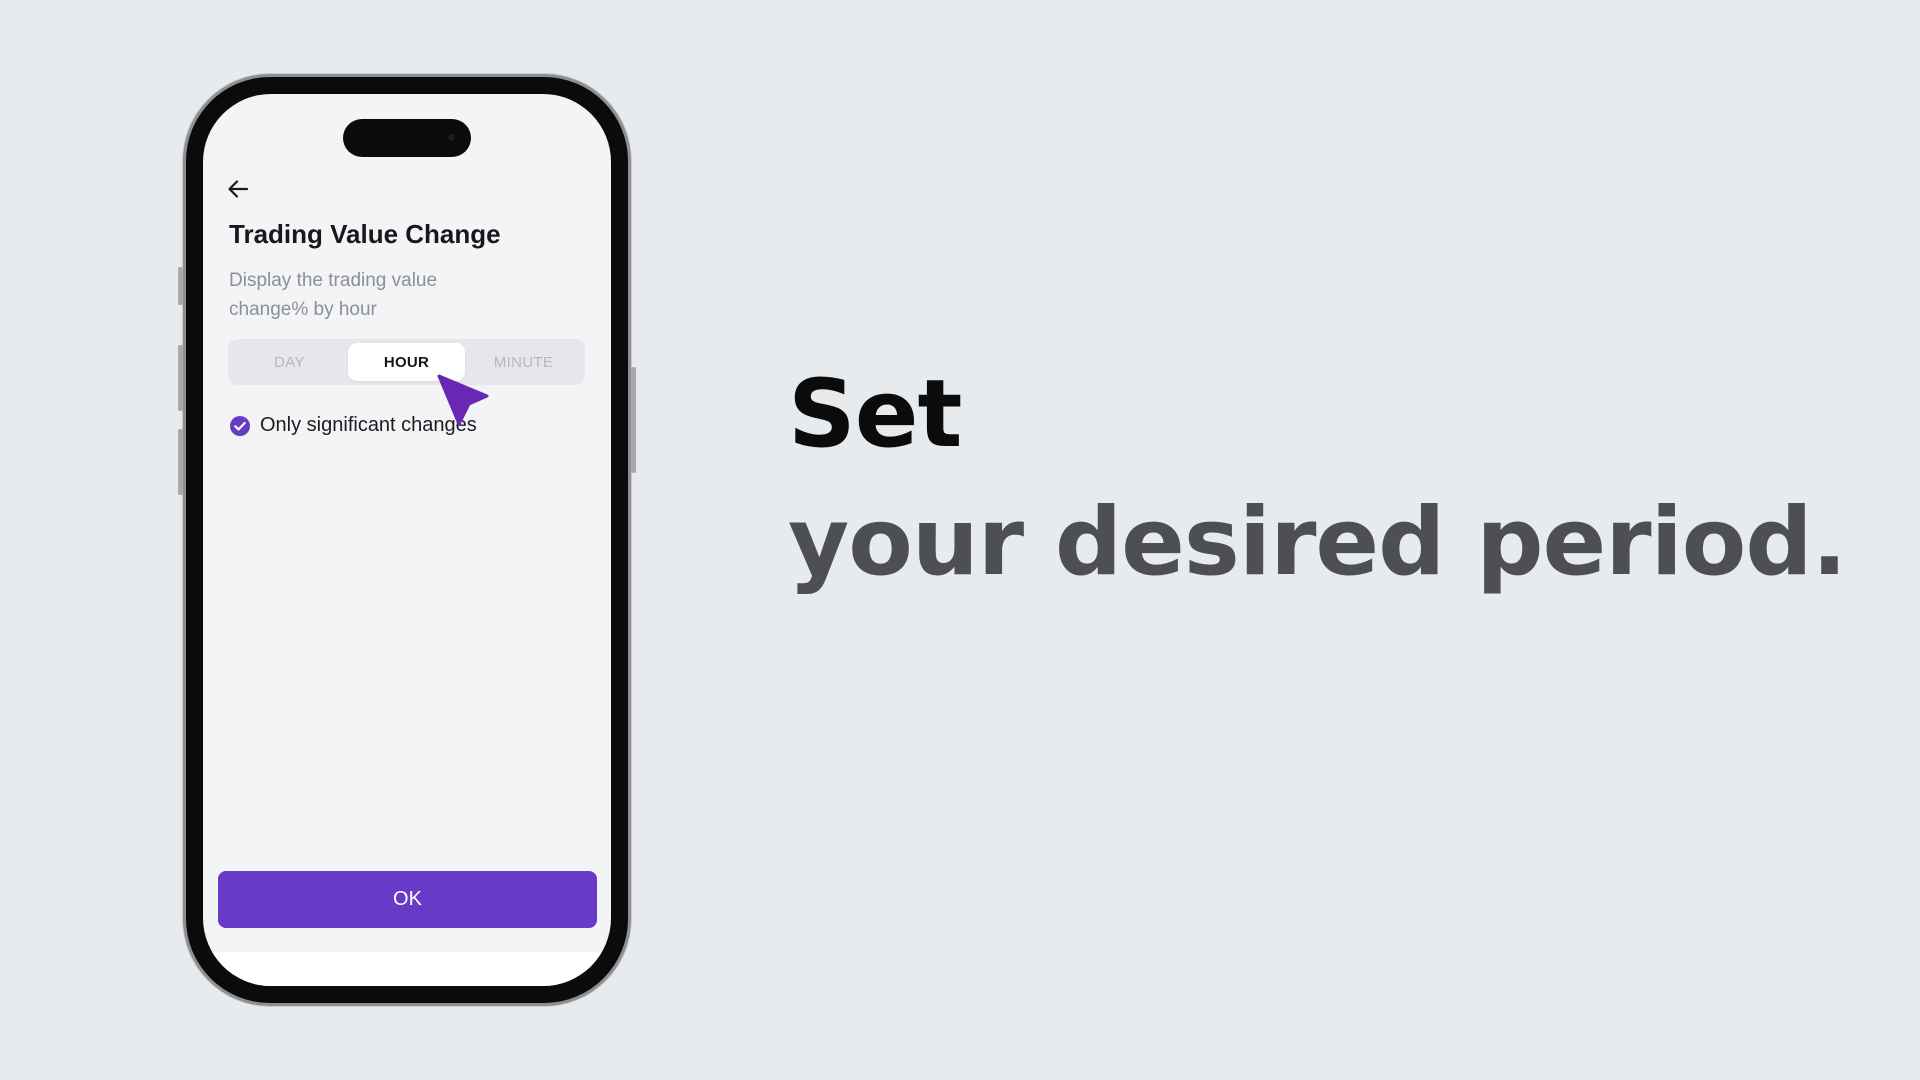  I want to click on home-indicator-area, so click(407, 969).